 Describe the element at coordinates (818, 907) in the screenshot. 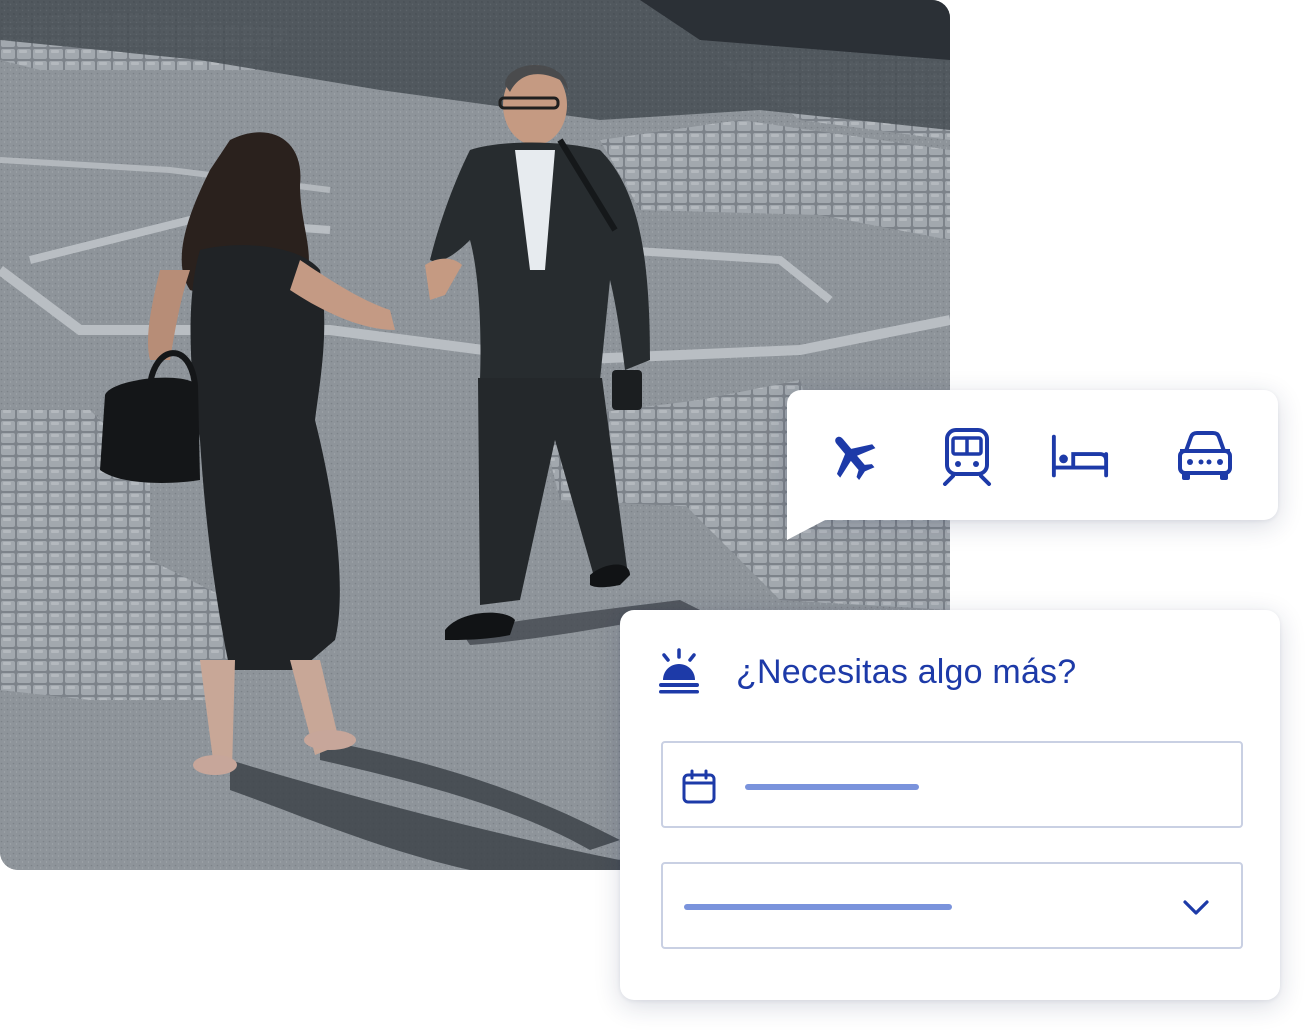

I see `select-placeholder` at that location.